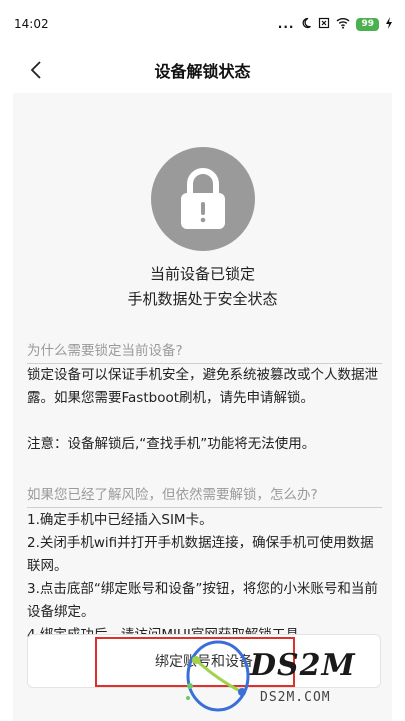 This screenshot has height=721, width=405. Describe the element at coordinates (295, 697) in the screenshot. I see `watermark-url: DS2M.COM` at that location.